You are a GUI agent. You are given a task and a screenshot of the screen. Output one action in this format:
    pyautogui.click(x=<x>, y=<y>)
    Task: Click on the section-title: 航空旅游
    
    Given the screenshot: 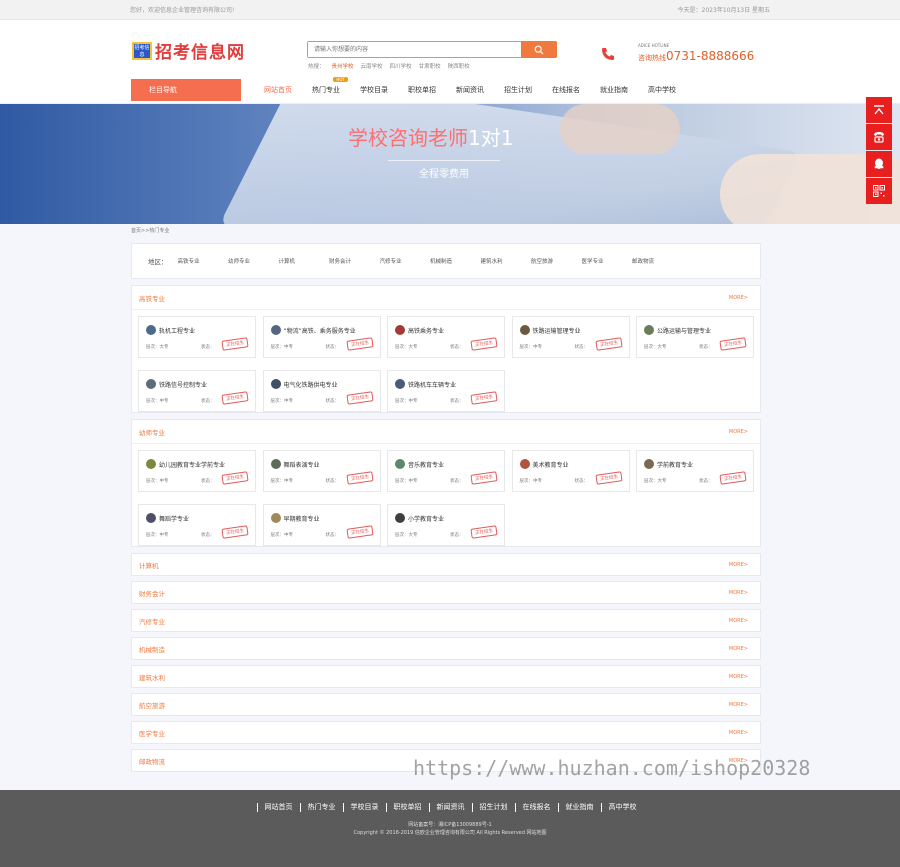 What is the action you would take?
    pyautogui.click(x=152, y=705)
    